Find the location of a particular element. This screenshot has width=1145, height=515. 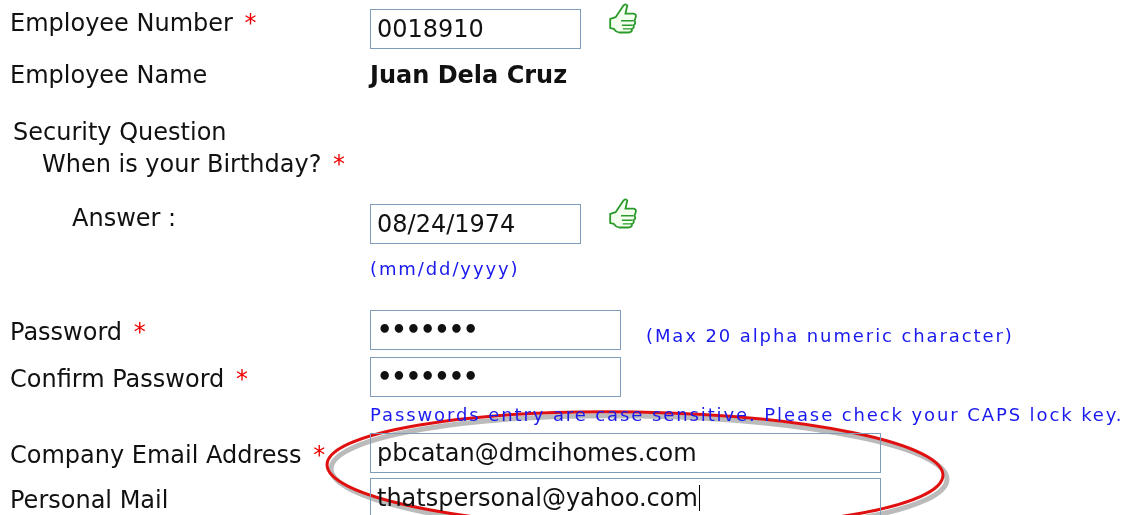

hint-text: (Max 20 alpha numeric character) is located at coordinates (830, 335).